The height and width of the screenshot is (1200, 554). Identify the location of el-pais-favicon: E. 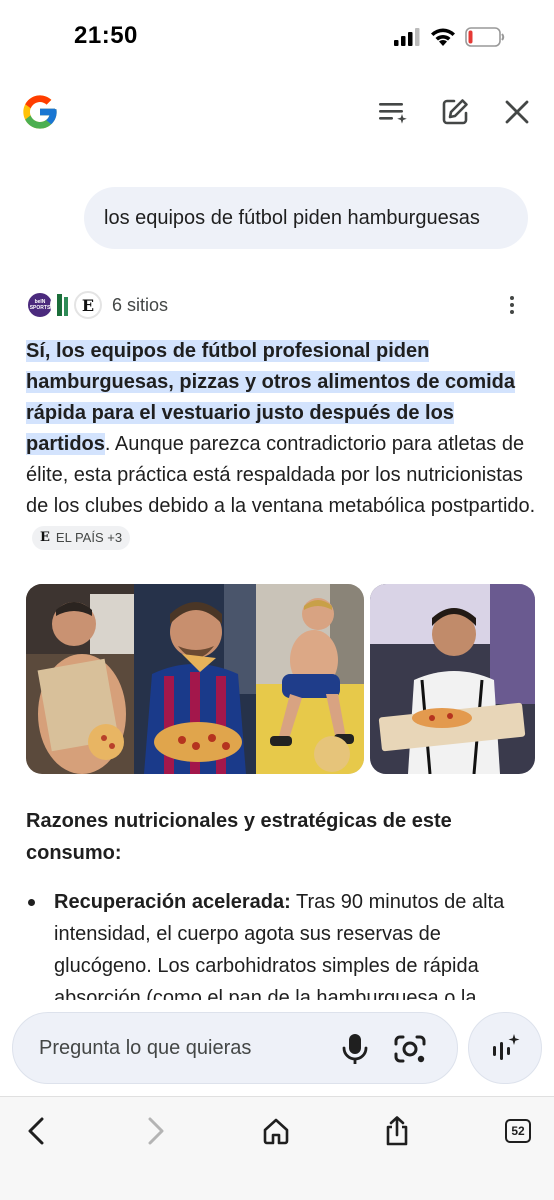
(88, 305).